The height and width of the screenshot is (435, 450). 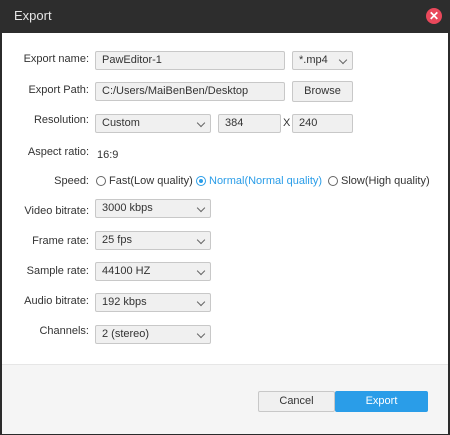 I want to click on window-title: Export, so click(x=33, y=15).